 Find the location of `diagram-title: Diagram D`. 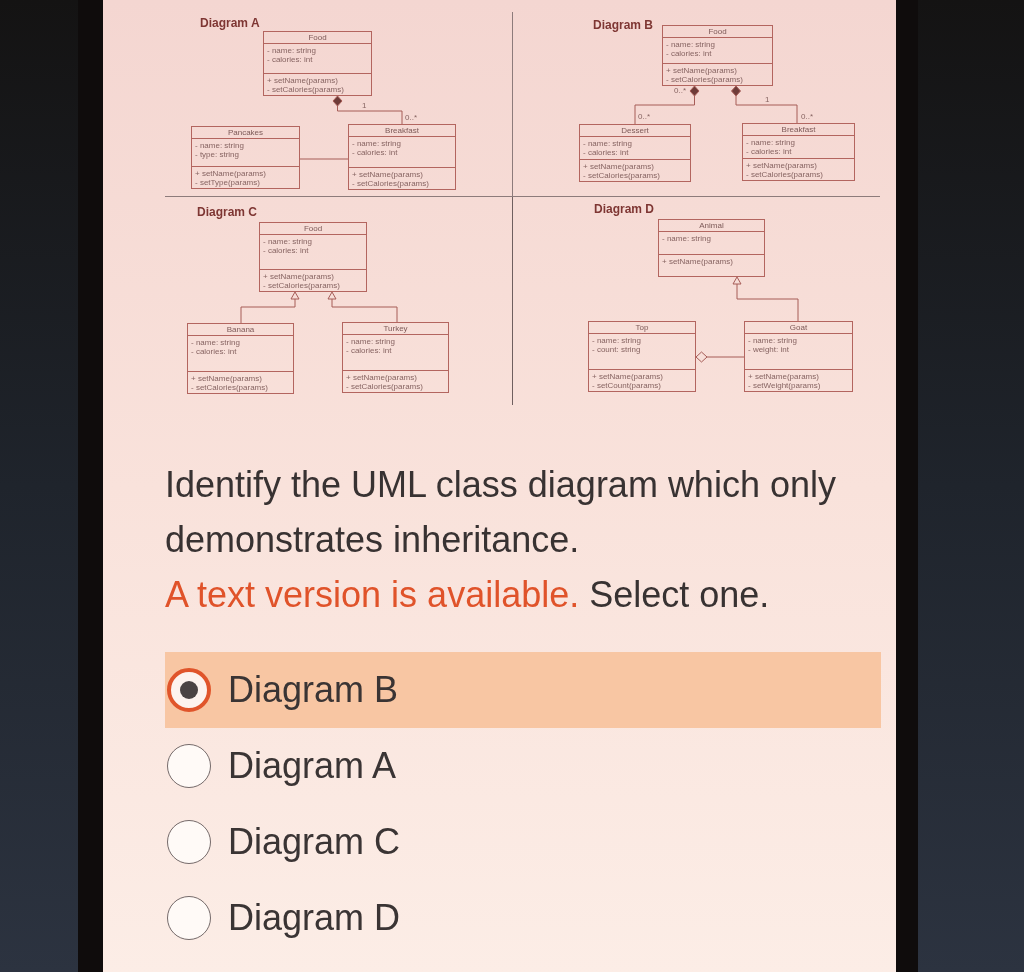

diagram-title: Diagram D is located at coordinates (624, 209).